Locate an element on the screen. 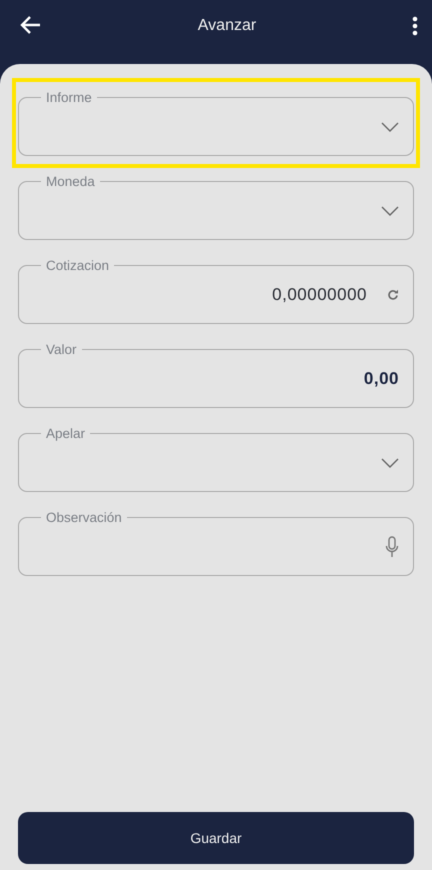 The width and height of the screenshot is (432, 870). screen-title: Avanzar is located at coordinates (227, 26).